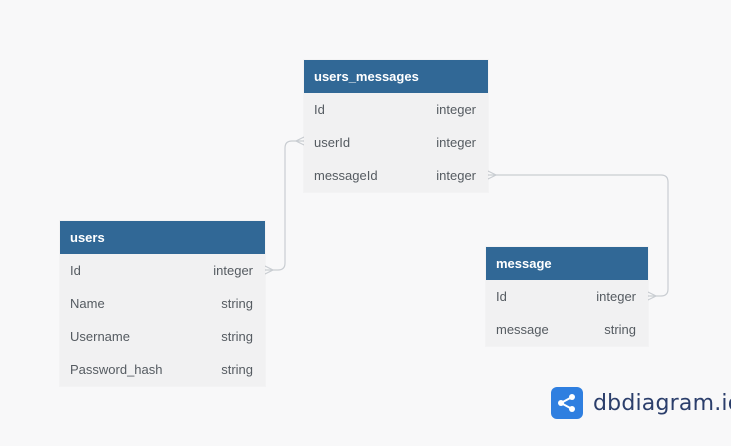  I want to click on table-header: message, so click(567, 263).